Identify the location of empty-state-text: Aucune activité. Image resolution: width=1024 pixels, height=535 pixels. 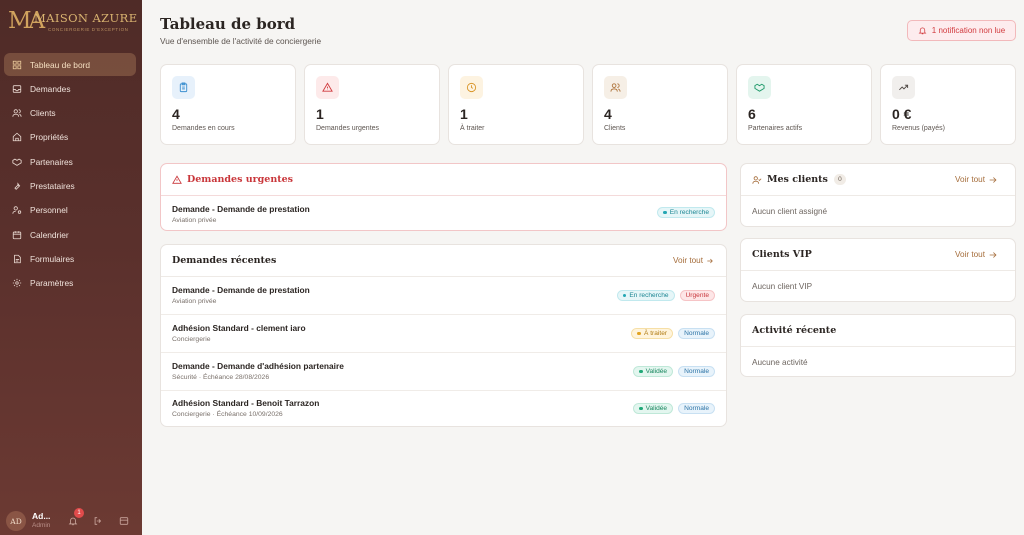
(780, 362).